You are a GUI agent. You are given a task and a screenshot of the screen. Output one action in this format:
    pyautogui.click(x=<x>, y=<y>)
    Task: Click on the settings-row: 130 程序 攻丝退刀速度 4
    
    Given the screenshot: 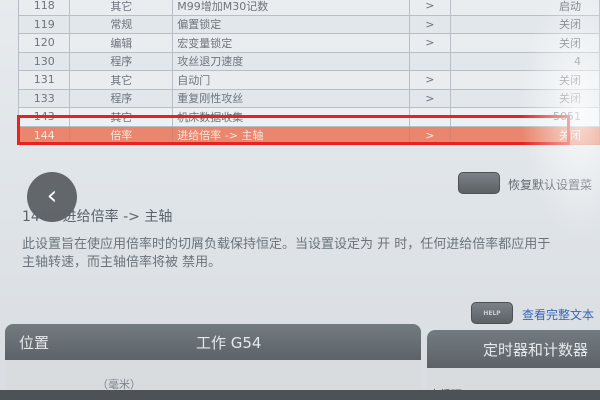 What is the action you would take?
    pyautogui.click(x=308, y=61)
    